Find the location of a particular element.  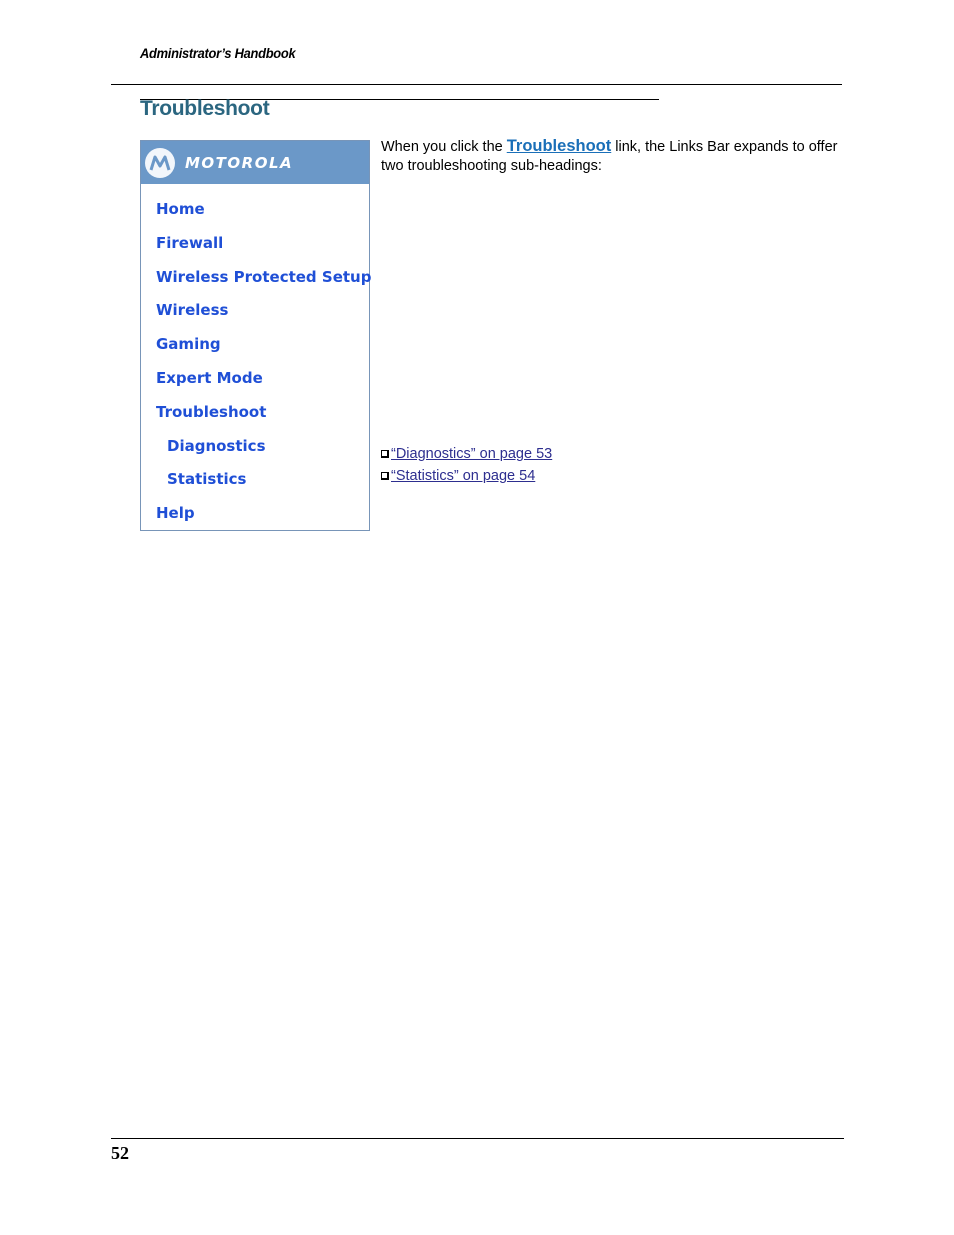

link-firewall: Firewall is located at coordinates (189, 243).